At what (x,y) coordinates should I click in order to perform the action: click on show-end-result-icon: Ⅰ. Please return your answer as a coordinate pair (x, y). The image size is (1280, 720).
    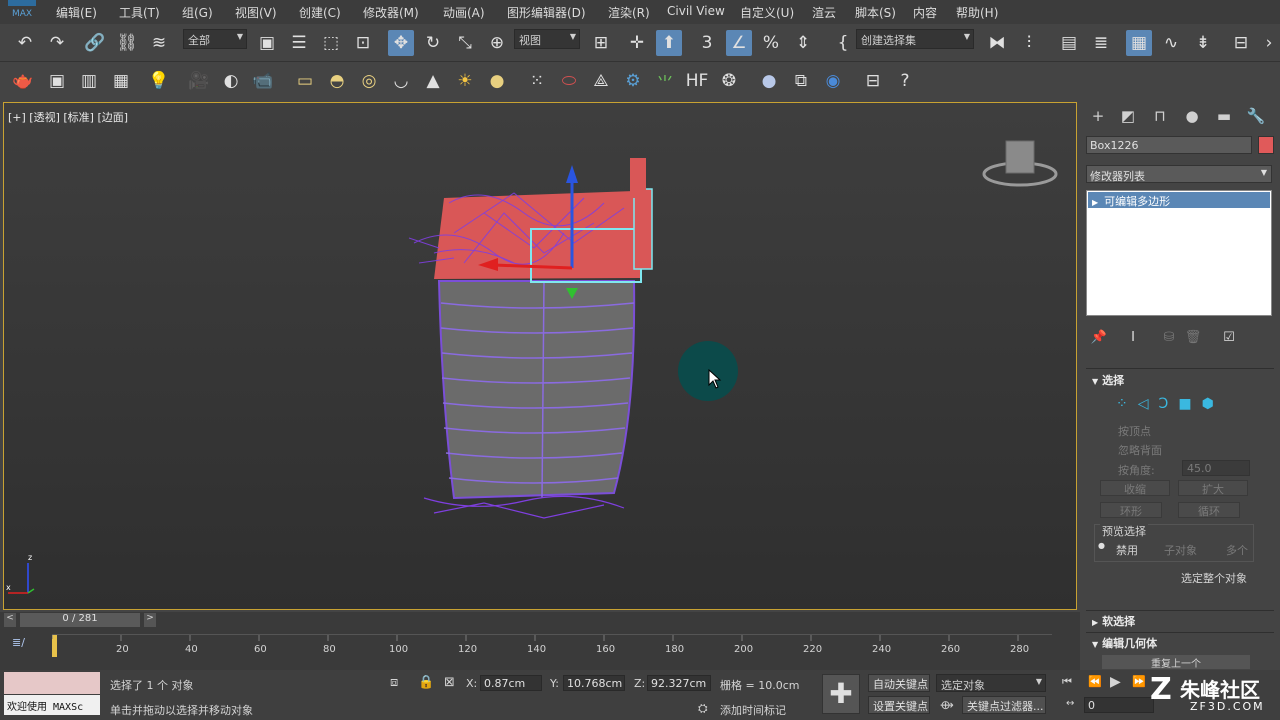
    Looking at the image, I should click on (1133, 337).